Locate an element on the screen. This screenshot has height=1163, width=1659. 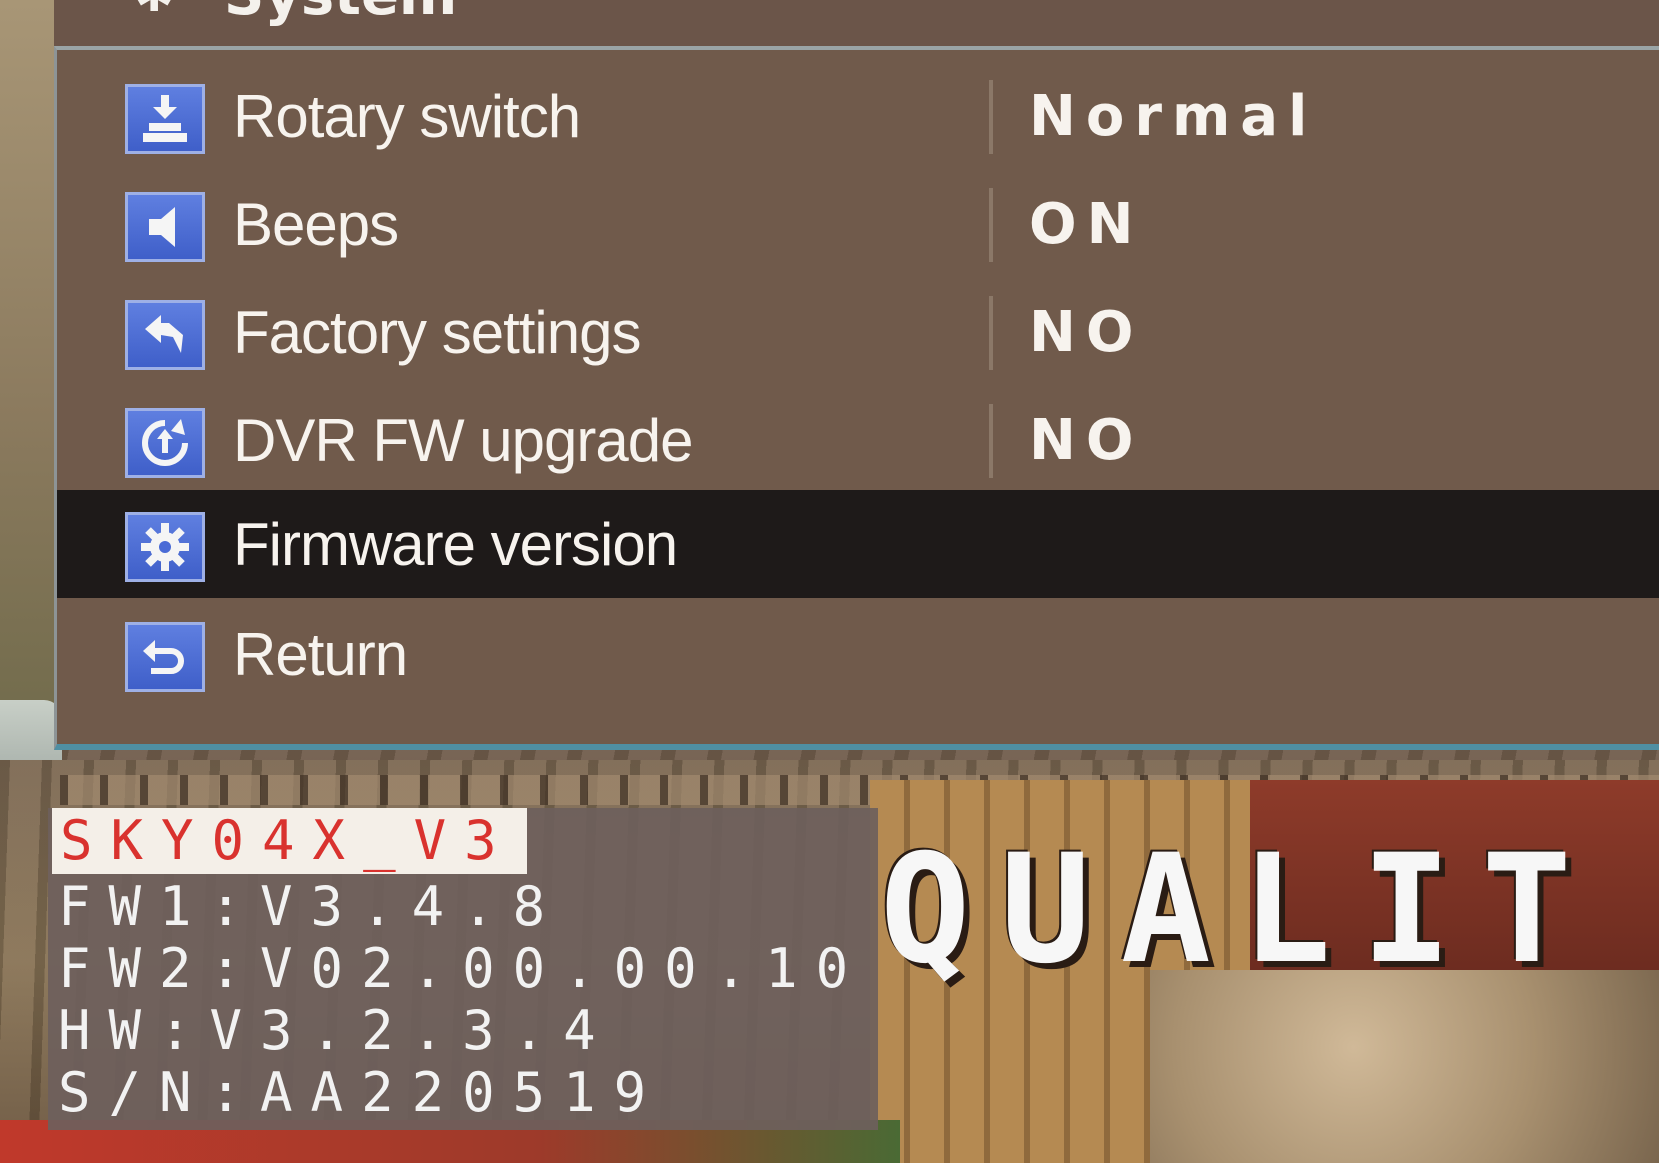
menu-item-value: ON is located at coordinates (1086, 224).